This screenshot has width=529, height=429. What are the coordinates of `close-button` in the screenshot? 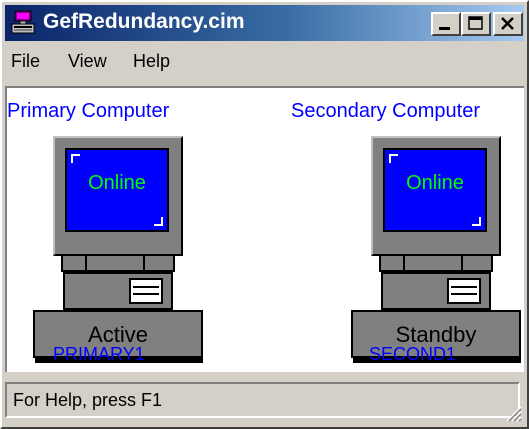 It's located at (508, 24).